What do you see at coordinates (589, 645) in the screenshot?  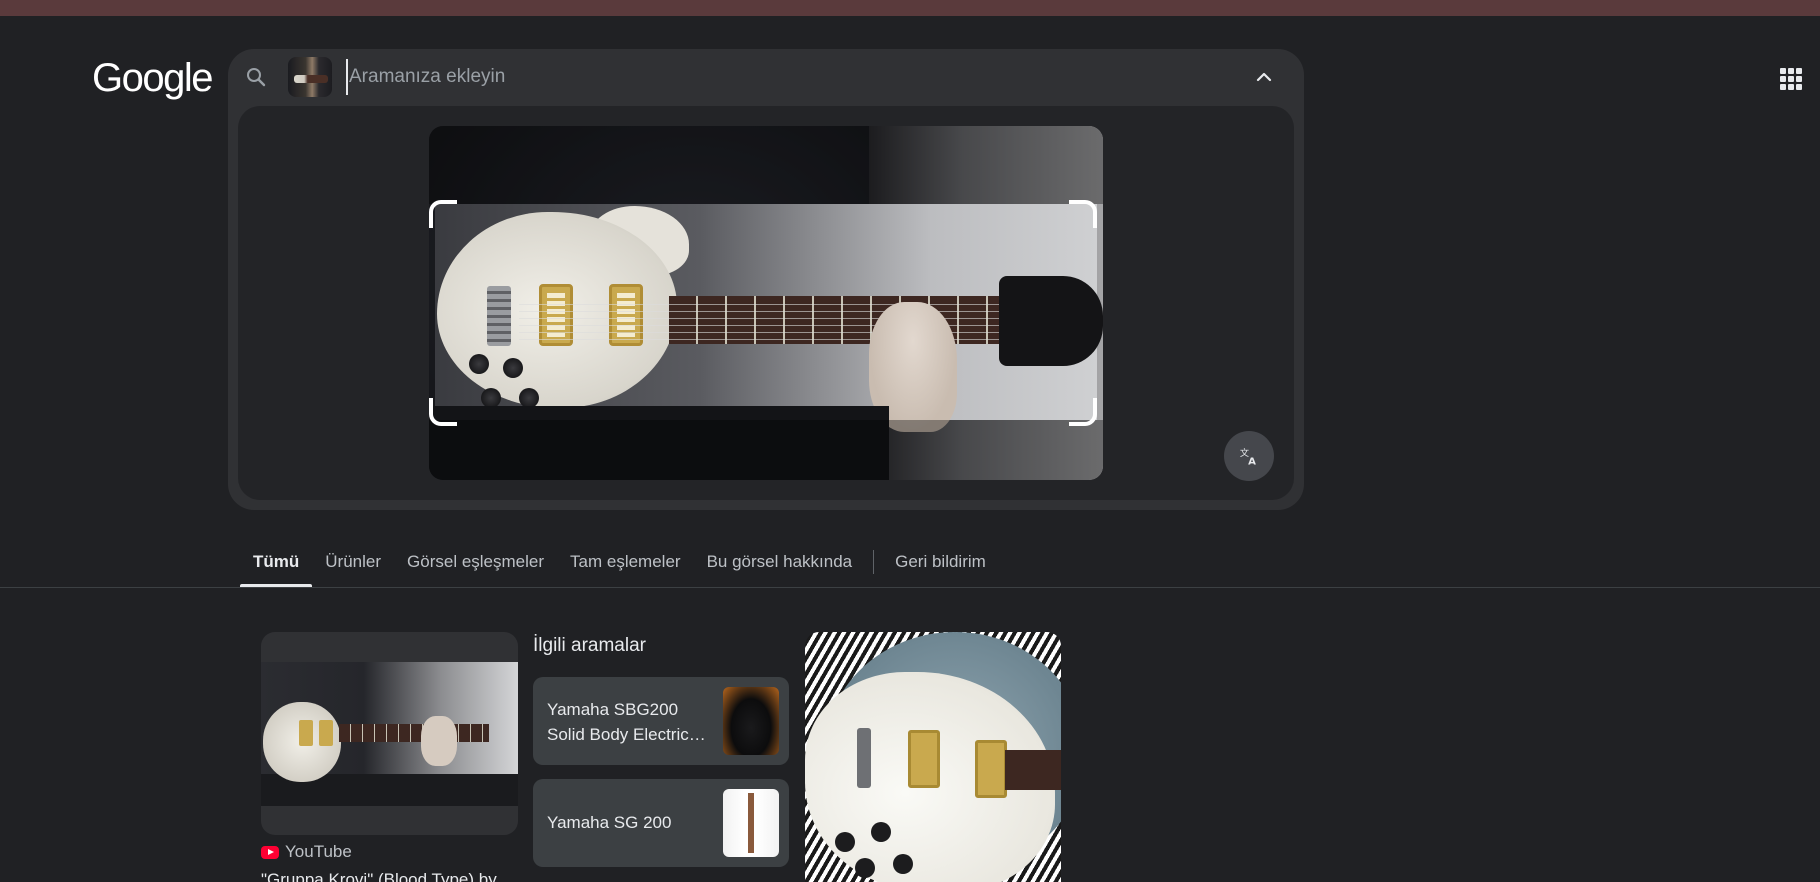 I see `related-searches-heading: İlgili aramalar` at bounding box center [589, 645].